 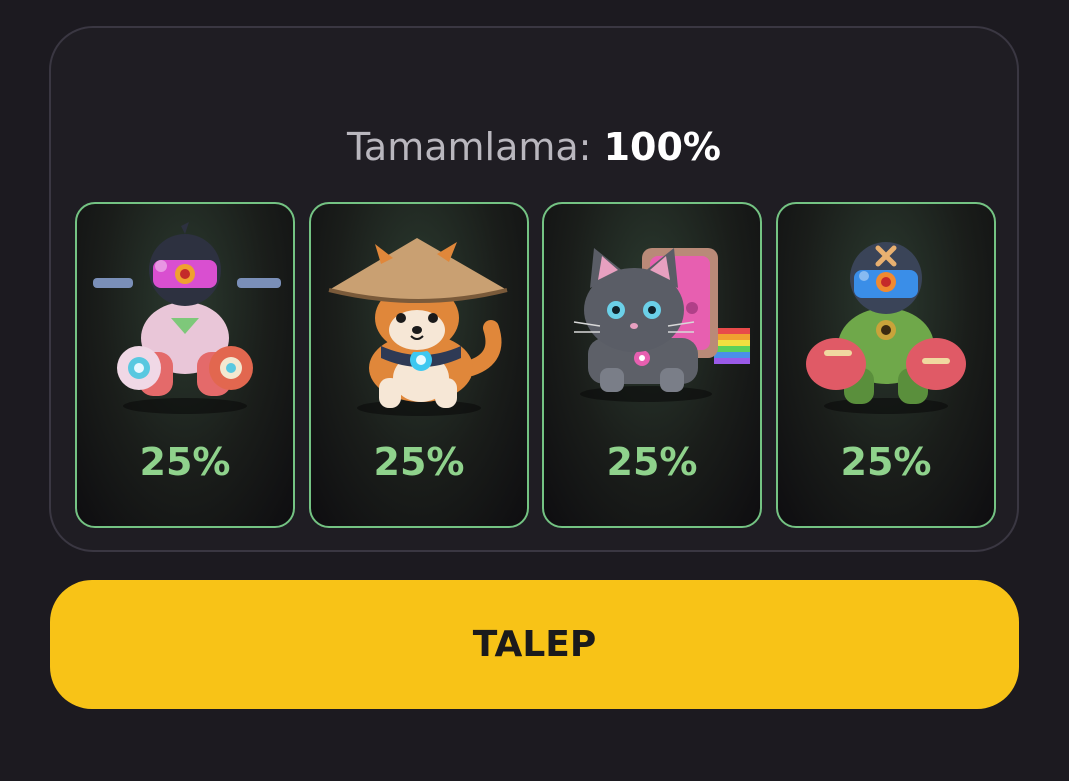 What do you see at coordinates (662, 147) in the screenshot?
I see `completion-value: 100%` at bounding box center [662, 147].